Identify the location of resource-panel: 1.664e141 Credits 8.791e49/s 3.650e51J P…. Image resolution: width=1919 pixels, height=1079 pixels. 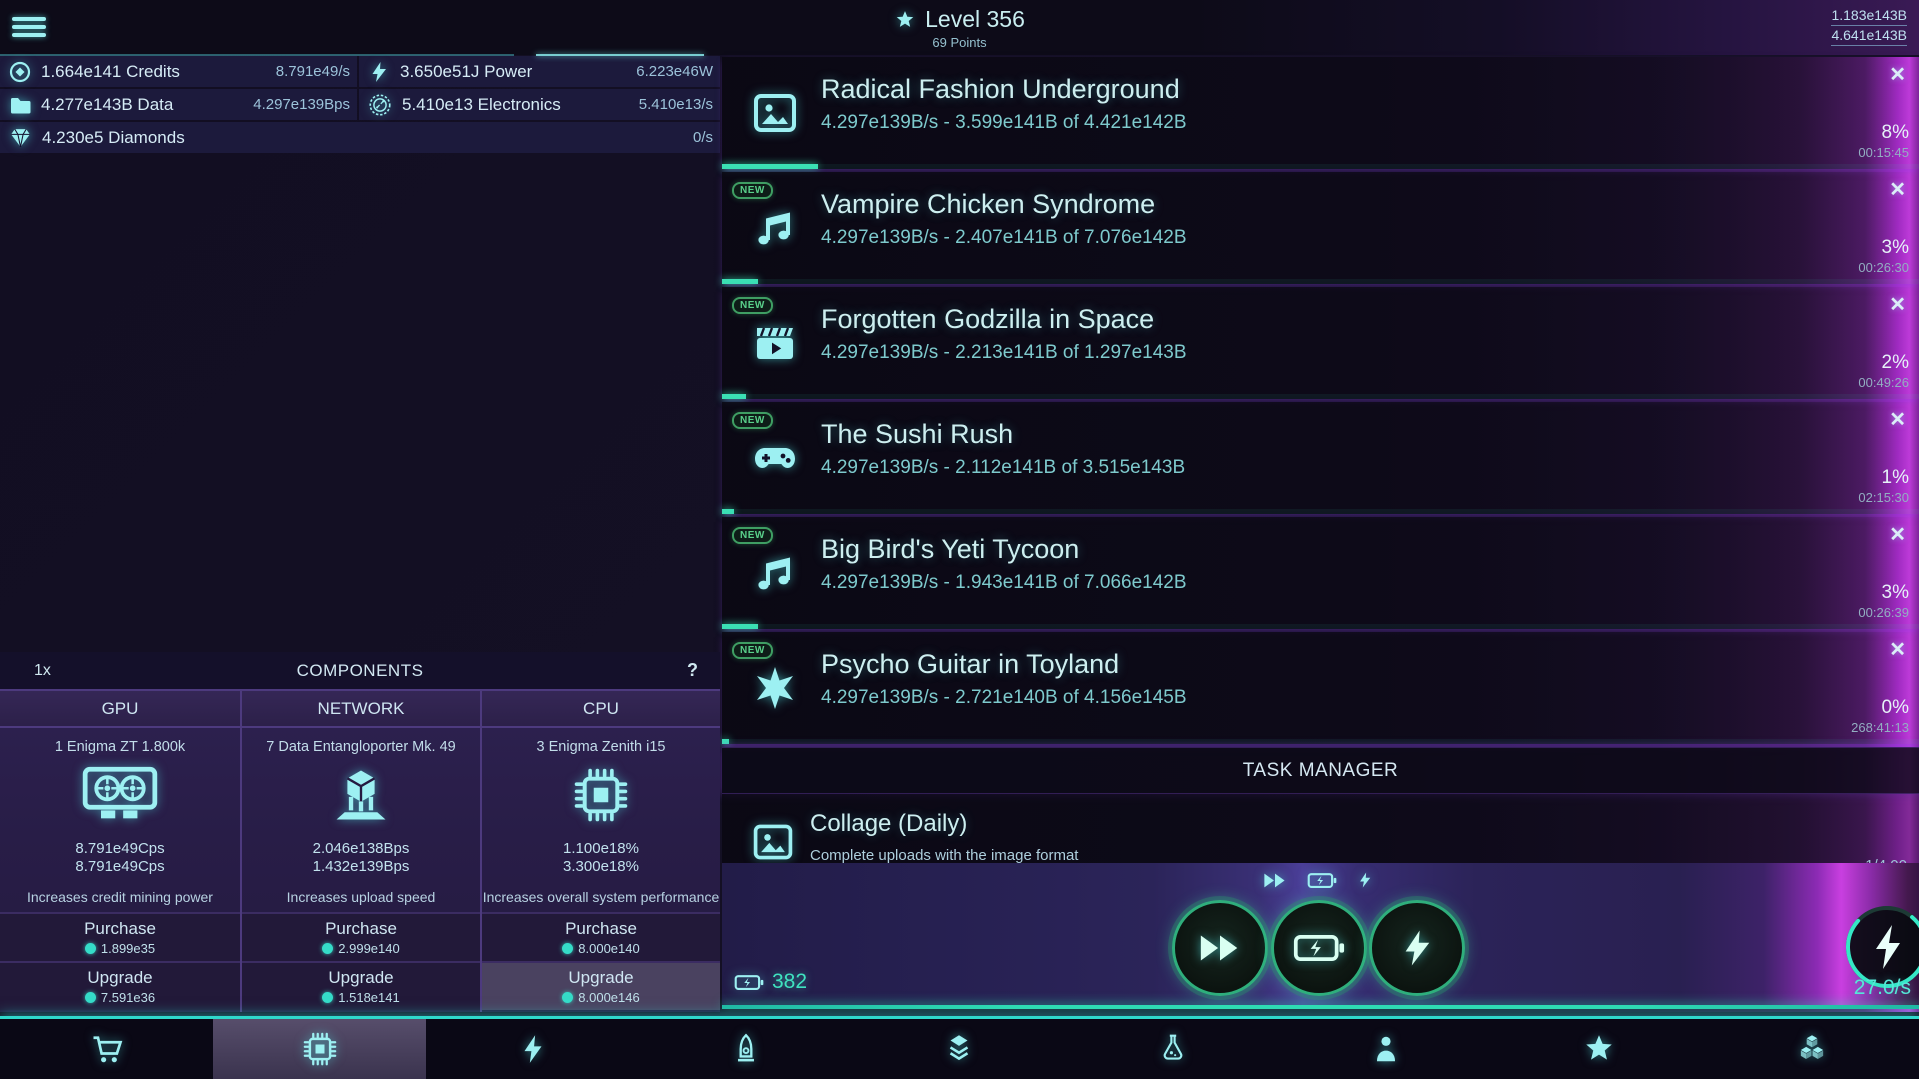
(360, 104).